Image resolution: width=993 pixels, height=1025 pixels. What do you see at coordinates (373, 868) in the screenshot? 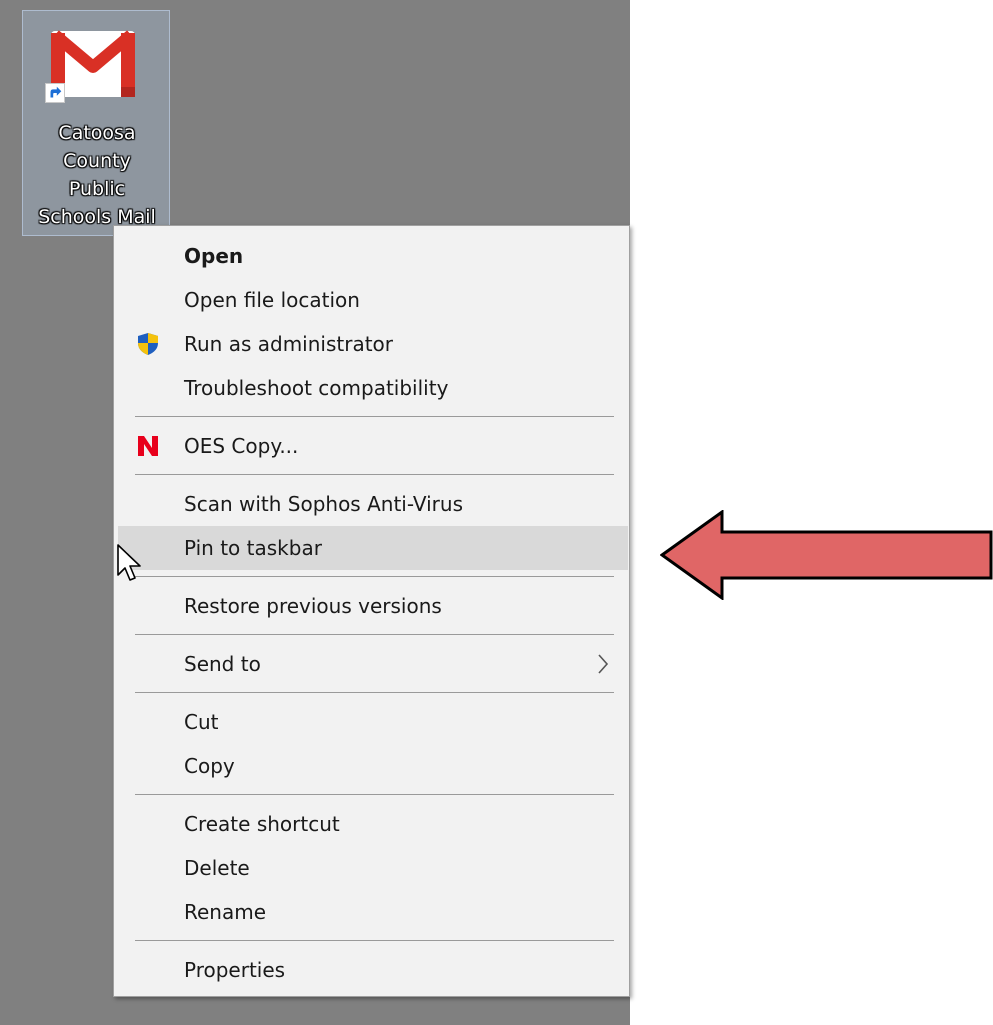
I see `menu-item-delete: Delete` at bounding box center [373, 868].